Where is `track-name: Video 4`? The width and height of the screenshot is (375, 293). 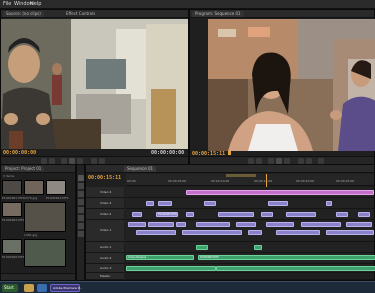 track-name: Video 4 is located at coordinates (106, 192).